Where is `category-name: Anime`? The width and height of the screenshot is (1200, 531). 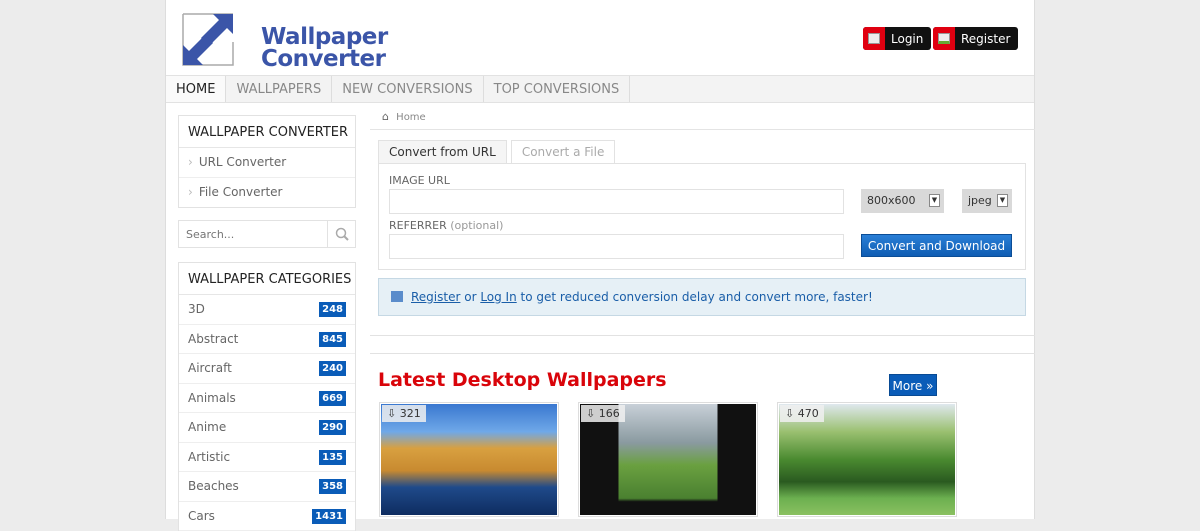
category-name: Anime is located at coordinates (207, 427).